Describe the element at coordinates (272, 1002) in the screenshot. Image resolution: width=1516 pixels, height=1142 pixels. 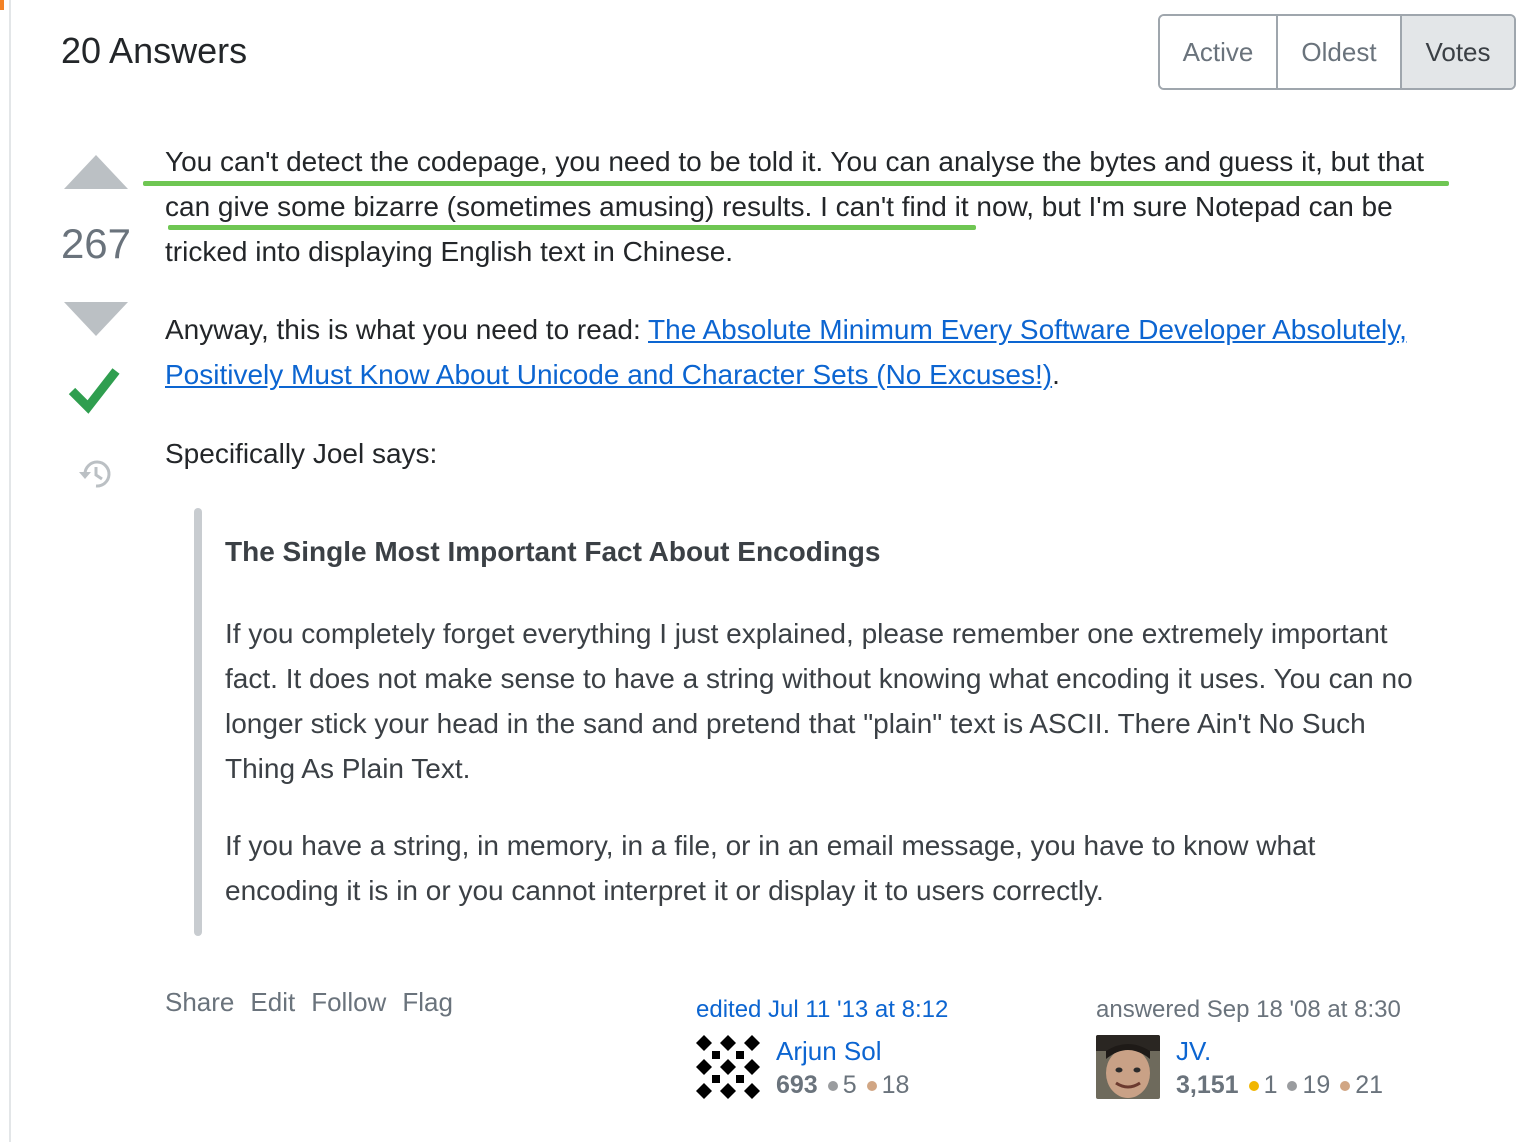
I see `edit-link: Edit` at that location.